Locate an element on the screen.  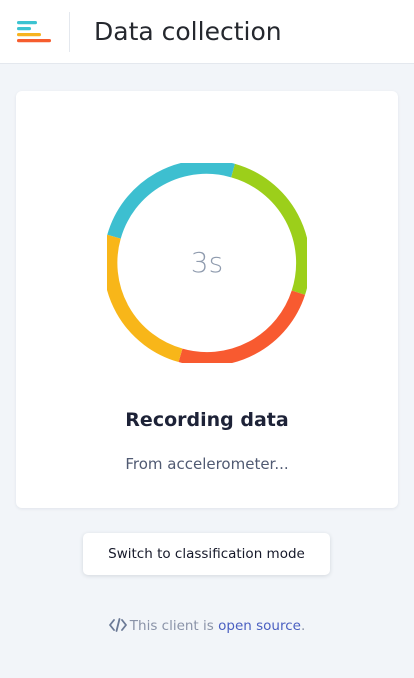
countdown-timer: 3s is located at coordinates (207, 262).